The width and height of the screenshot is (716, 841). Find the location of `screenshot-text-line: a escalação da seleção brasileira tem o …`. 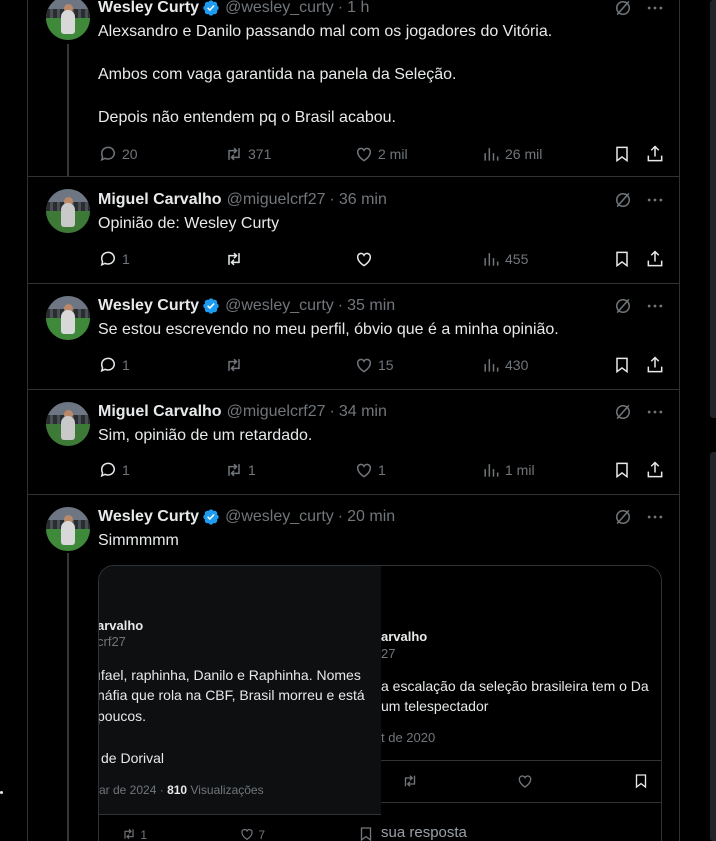

screenshot-text-line: a escalação da seleção brasileira tem o … is located at coordinates (515, 686).